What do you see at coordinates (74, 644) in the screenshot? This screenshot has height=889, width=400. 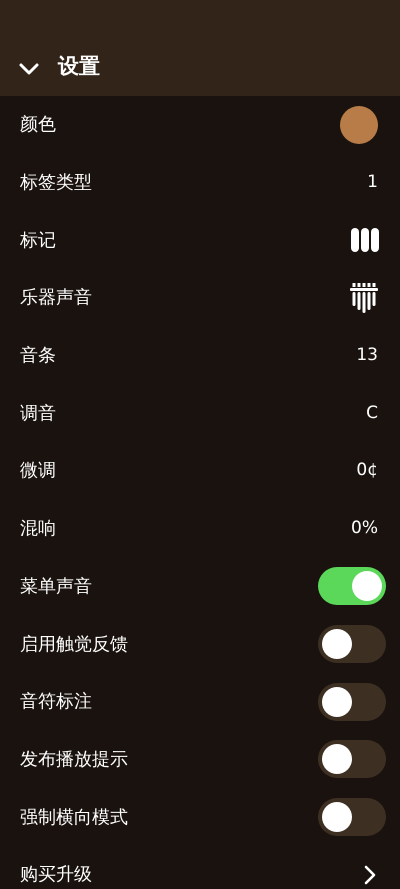 I see `setting-label: 启用触觉反馈` at bounding box center [74, 644].